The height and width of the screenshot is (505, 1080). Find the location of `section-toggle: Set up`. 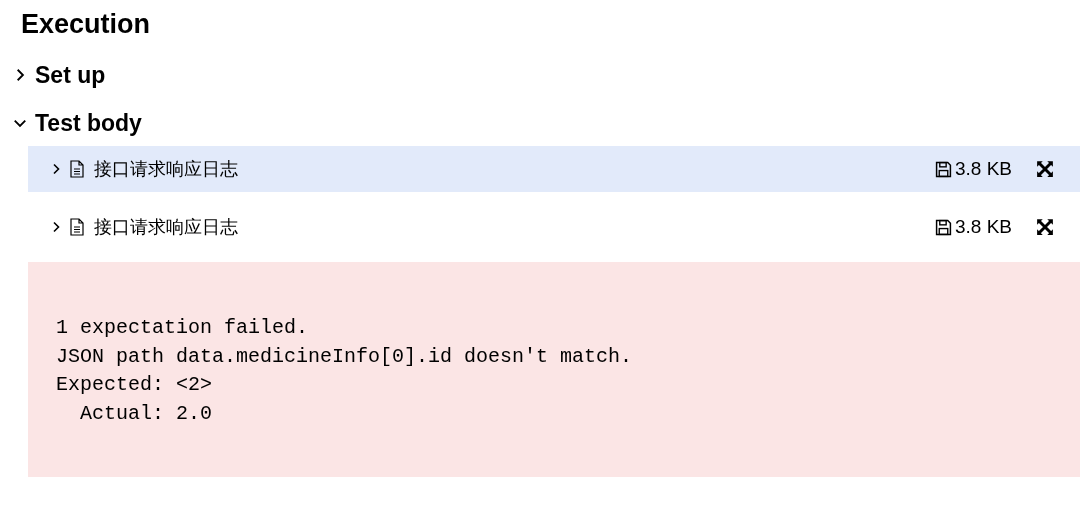

section-toggle: Set up is located at coordinates (59, 75).